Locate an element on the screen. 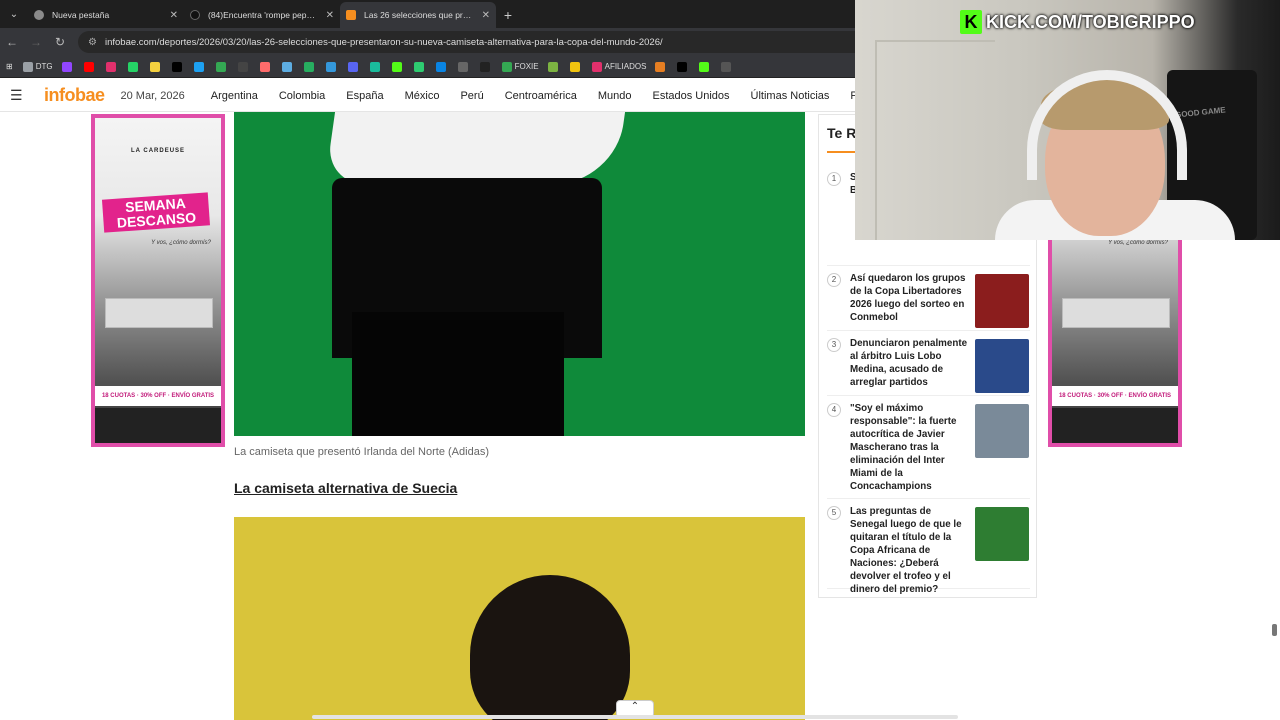 The image size is (1280, 720). webcam-overlay: GOOD GAME is located at coordinates (1067, 120).